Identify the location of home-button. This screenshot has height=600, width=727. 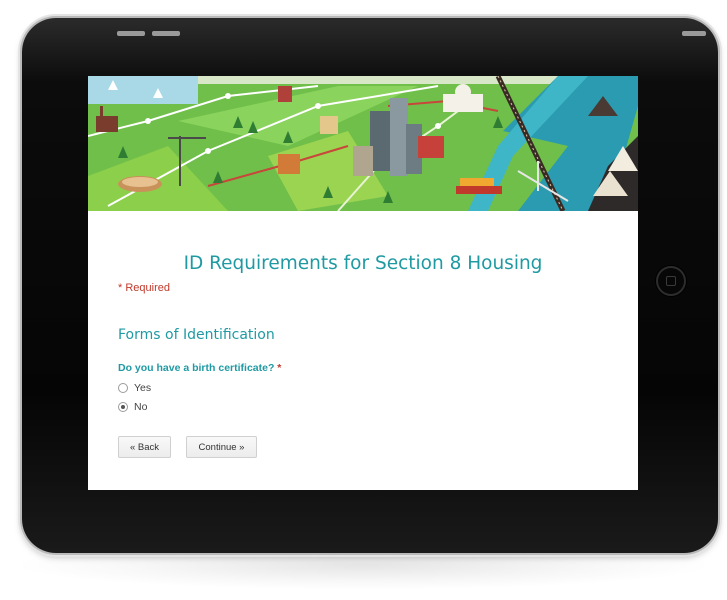
(671, 281).